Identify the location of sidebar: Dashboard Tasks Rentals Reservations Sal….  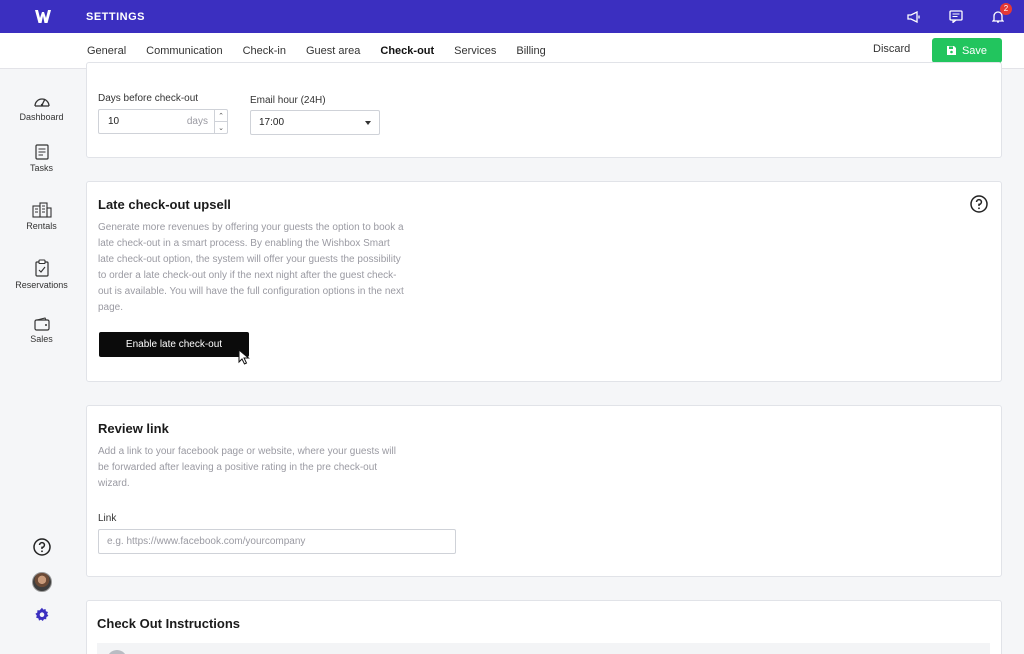
(41, 361).